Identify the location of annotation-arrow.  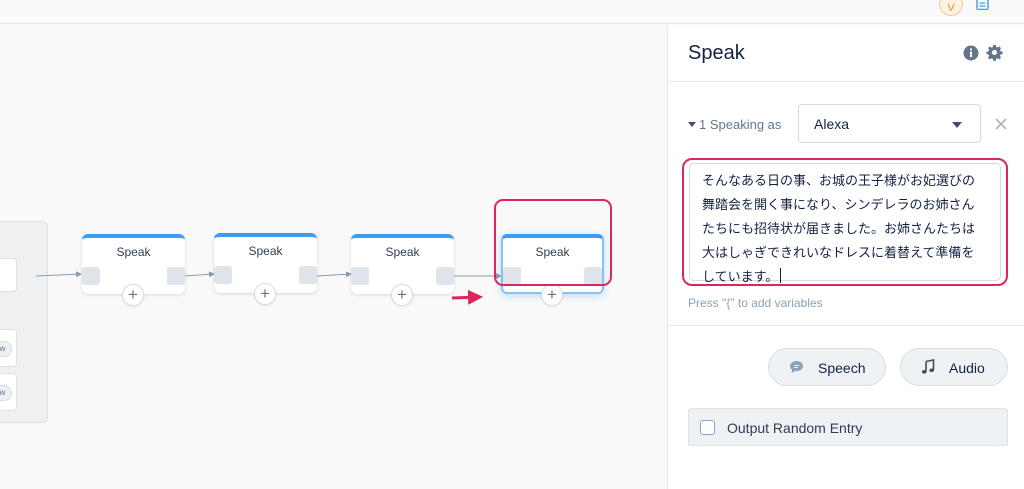
(467, 297).